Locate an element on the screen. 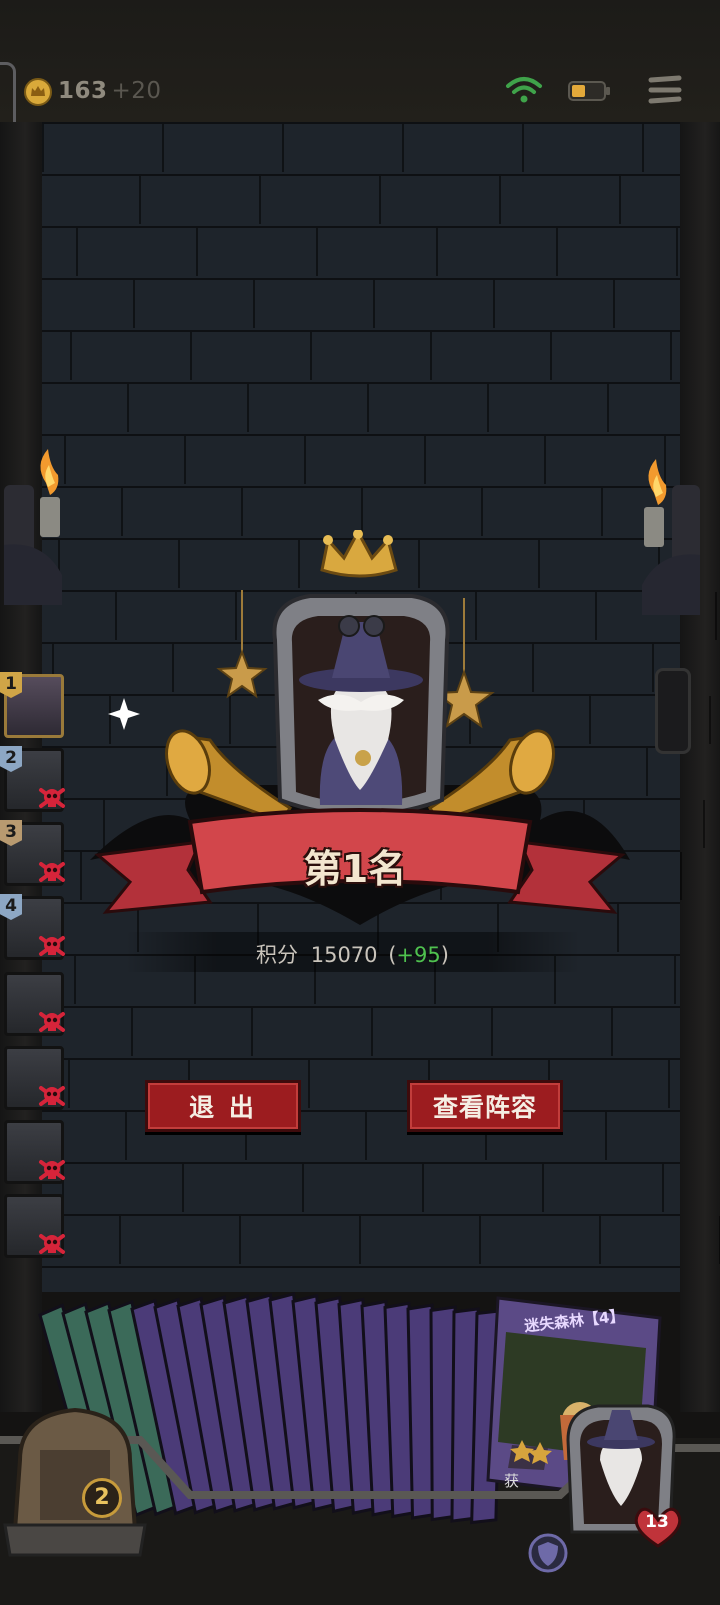  score-delta: +95 is located at coordinates (418, 955).